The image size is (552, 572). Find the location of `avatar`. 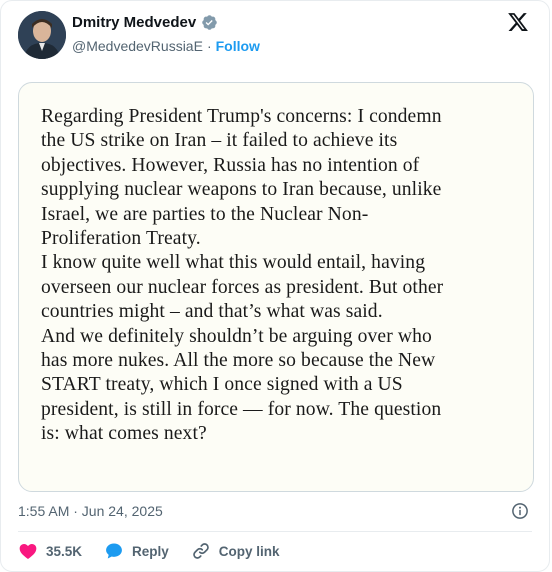

avatar is located at coordinates (42, 35).